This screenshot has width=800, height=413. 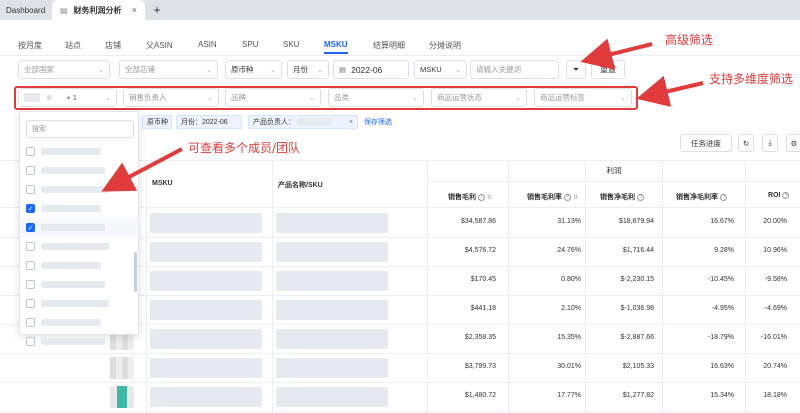 I want to click on dropdown-search-input: 搜索, so click(x=80, y=129).